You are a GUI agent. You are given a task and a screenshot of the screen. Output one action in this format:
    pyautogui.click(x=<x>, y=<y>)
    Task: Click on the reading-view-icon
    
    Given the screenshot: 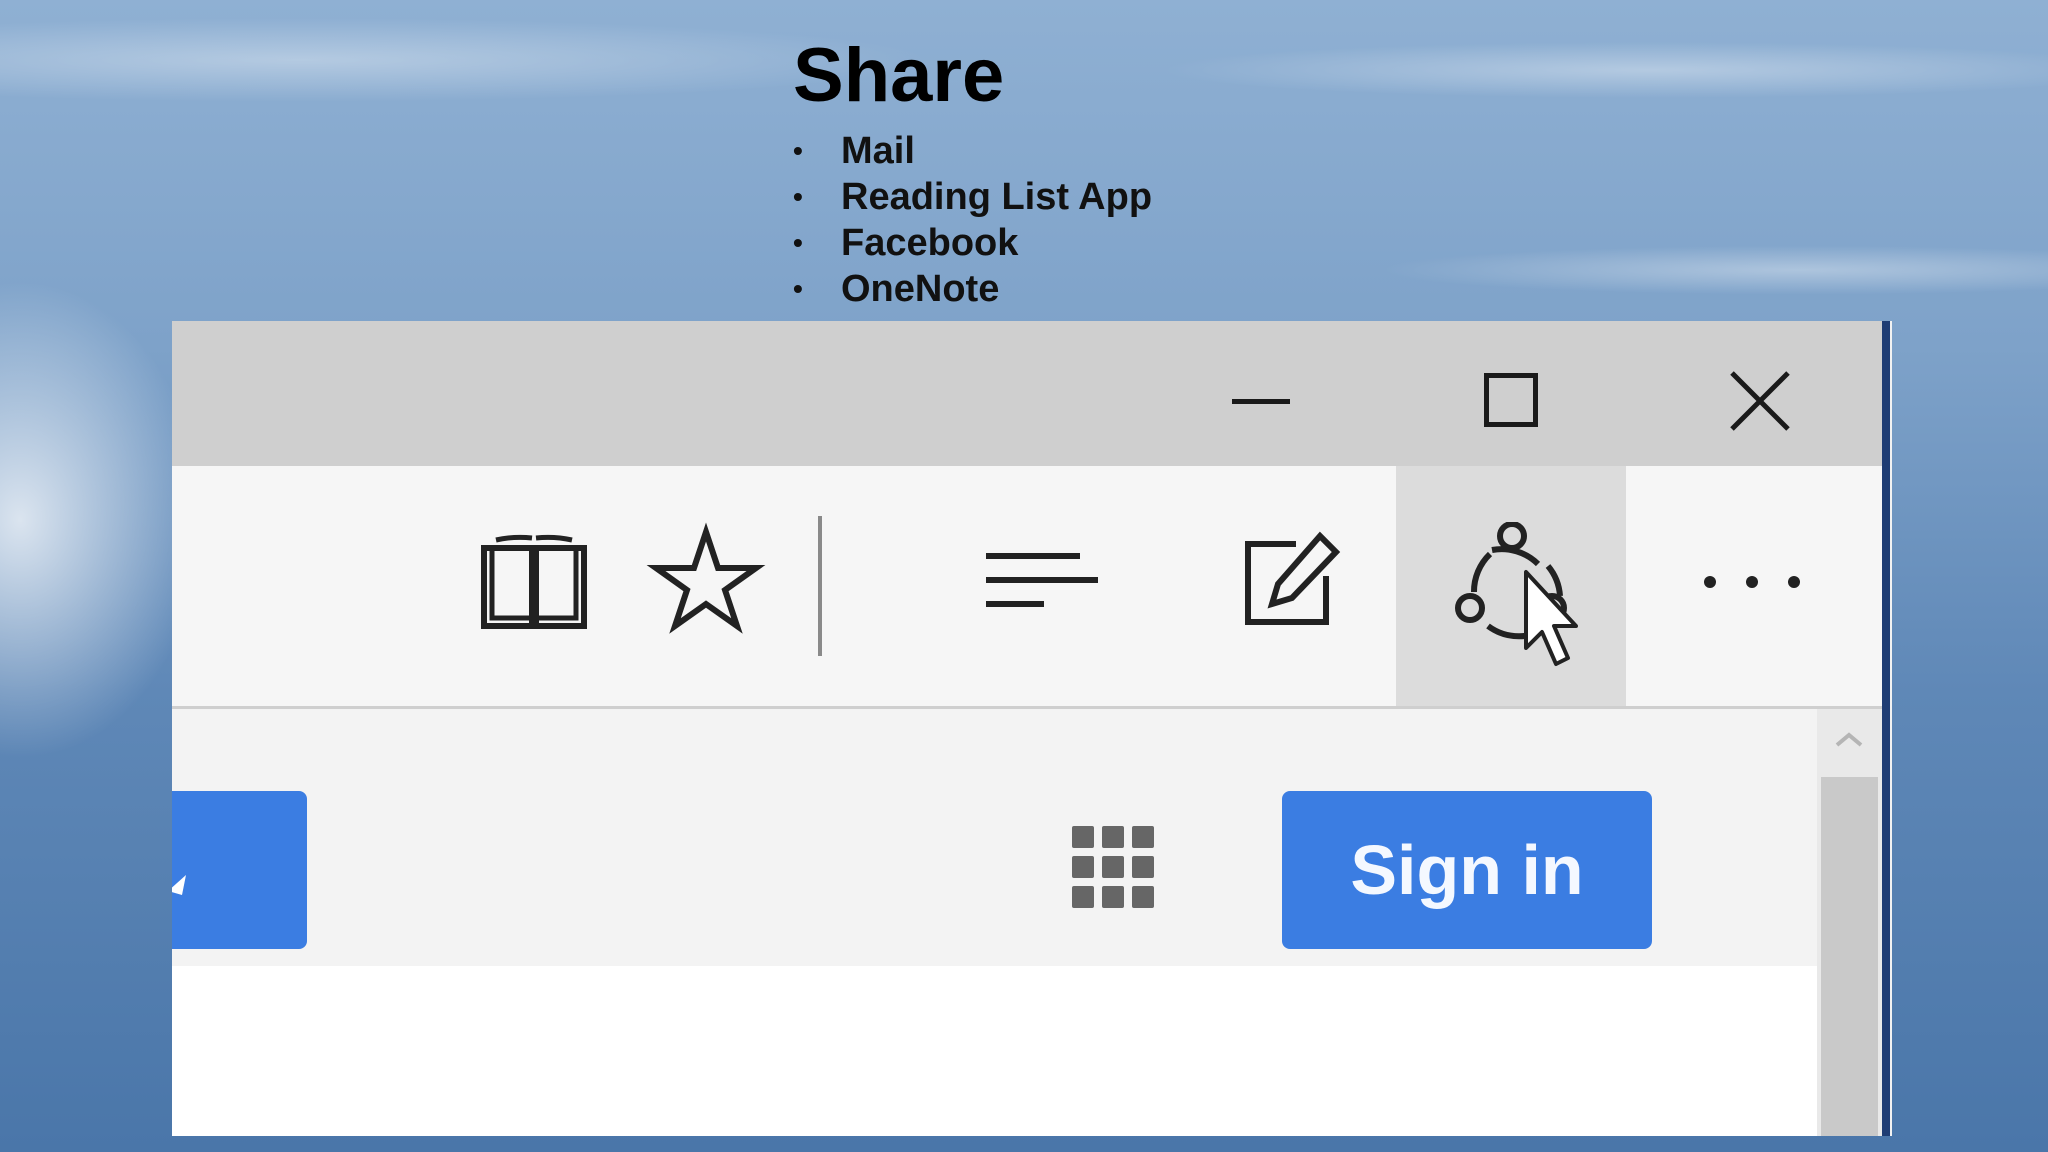 What is the action you would take?
    pyautogui.click(x=534, y=586)
    